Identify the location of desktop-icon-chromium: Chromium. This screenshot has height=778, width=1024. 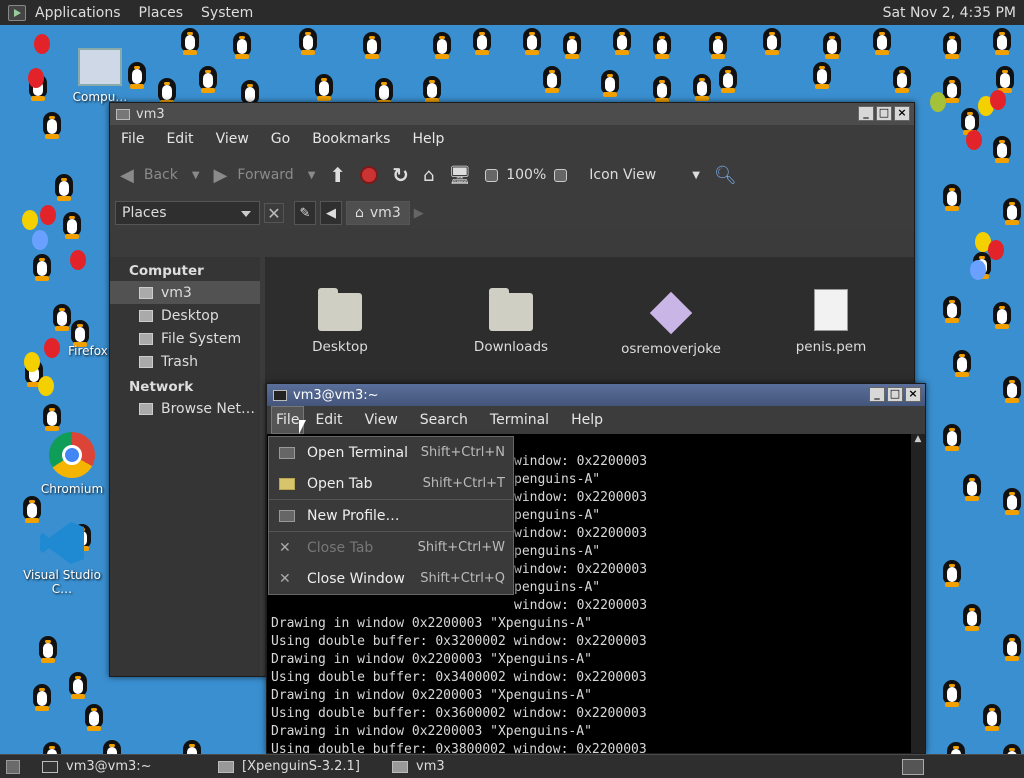
(72, 464).